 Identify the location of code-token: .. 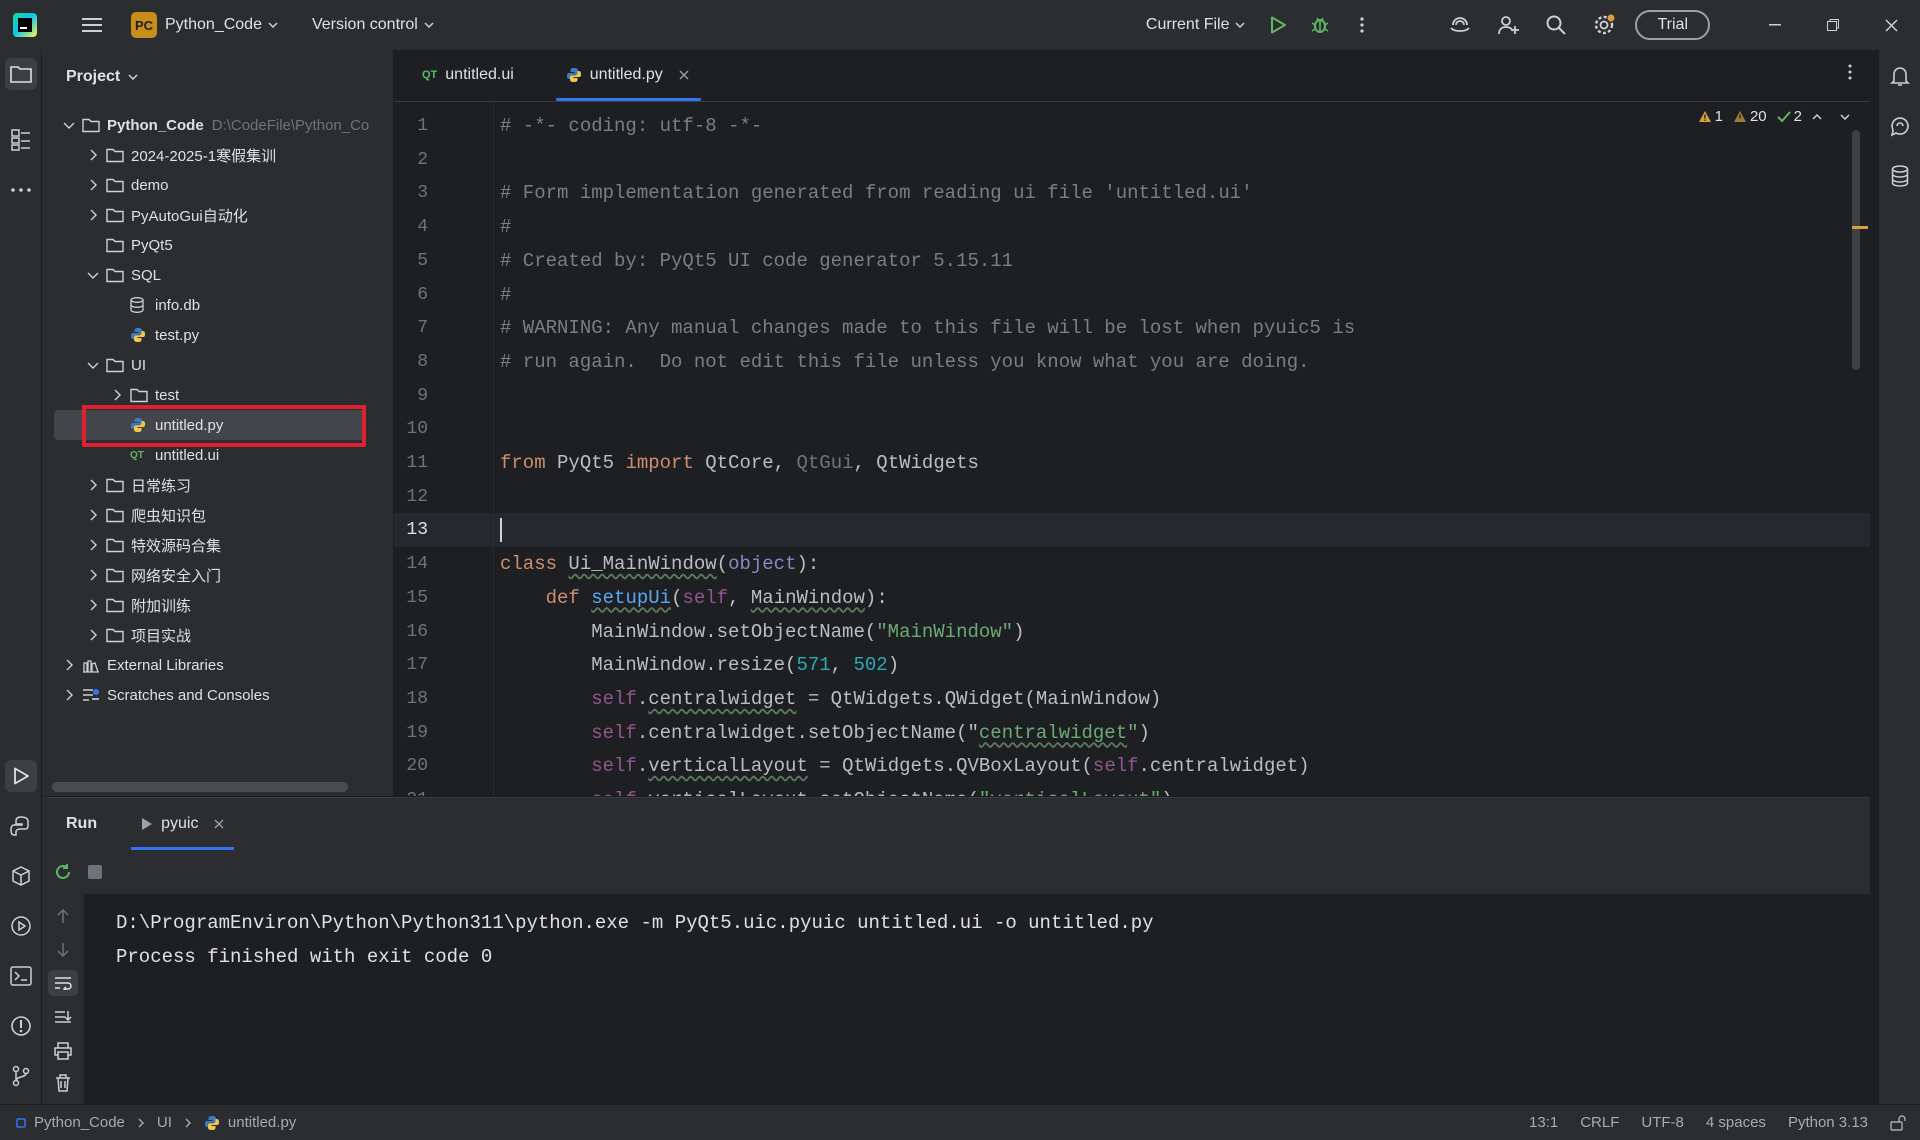
(642, 766).